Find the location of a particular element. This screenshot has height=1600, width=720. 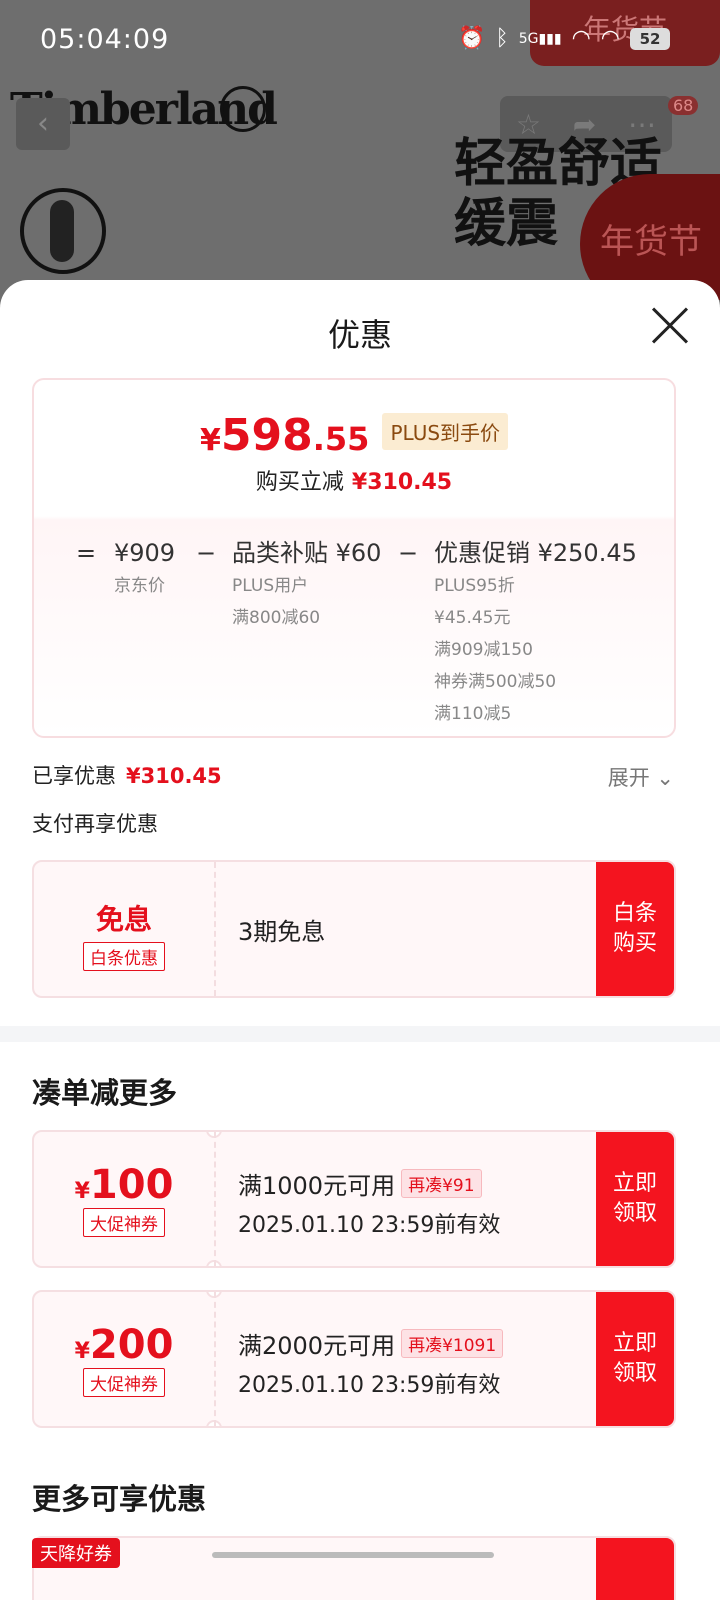

status-time: 05:04:09 is located at coordinates (105, 39).